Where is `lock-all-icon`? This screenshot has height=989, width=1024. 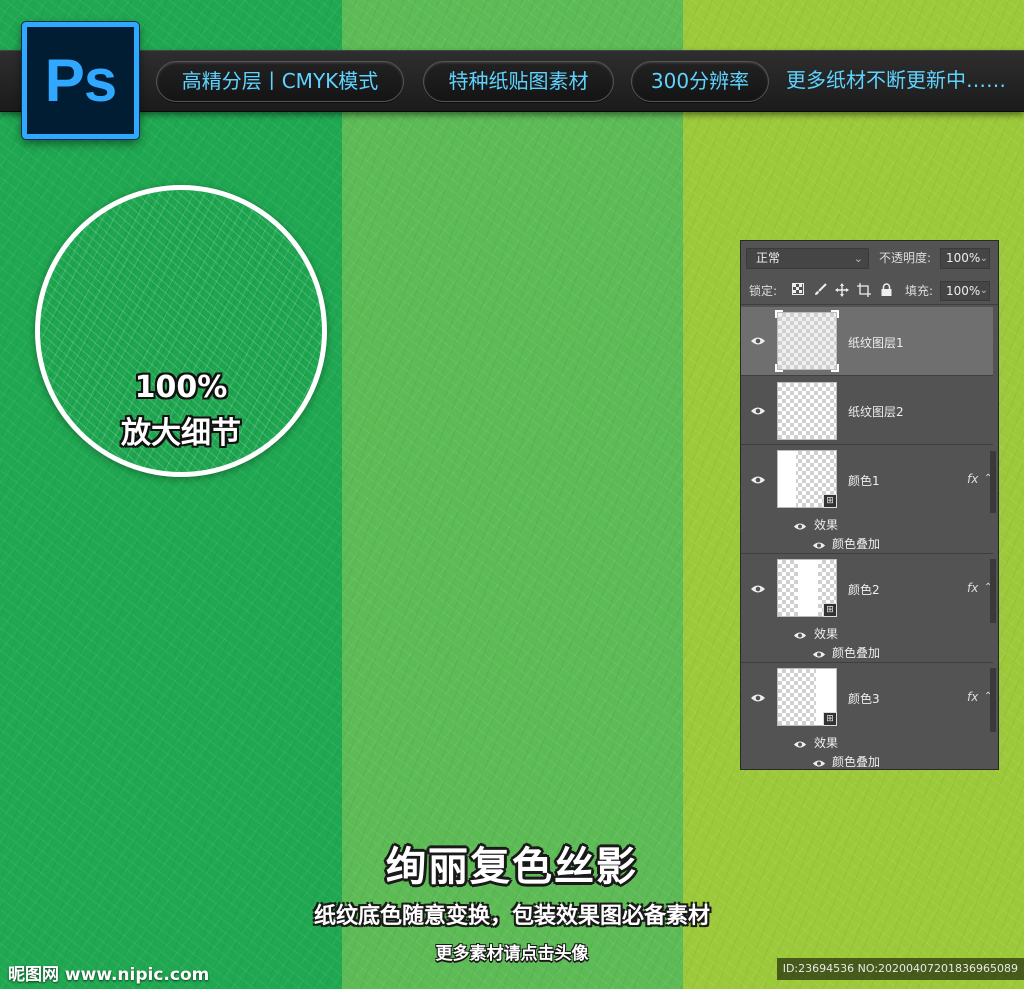 lock-all-icon is located at coordinates (886, 291).